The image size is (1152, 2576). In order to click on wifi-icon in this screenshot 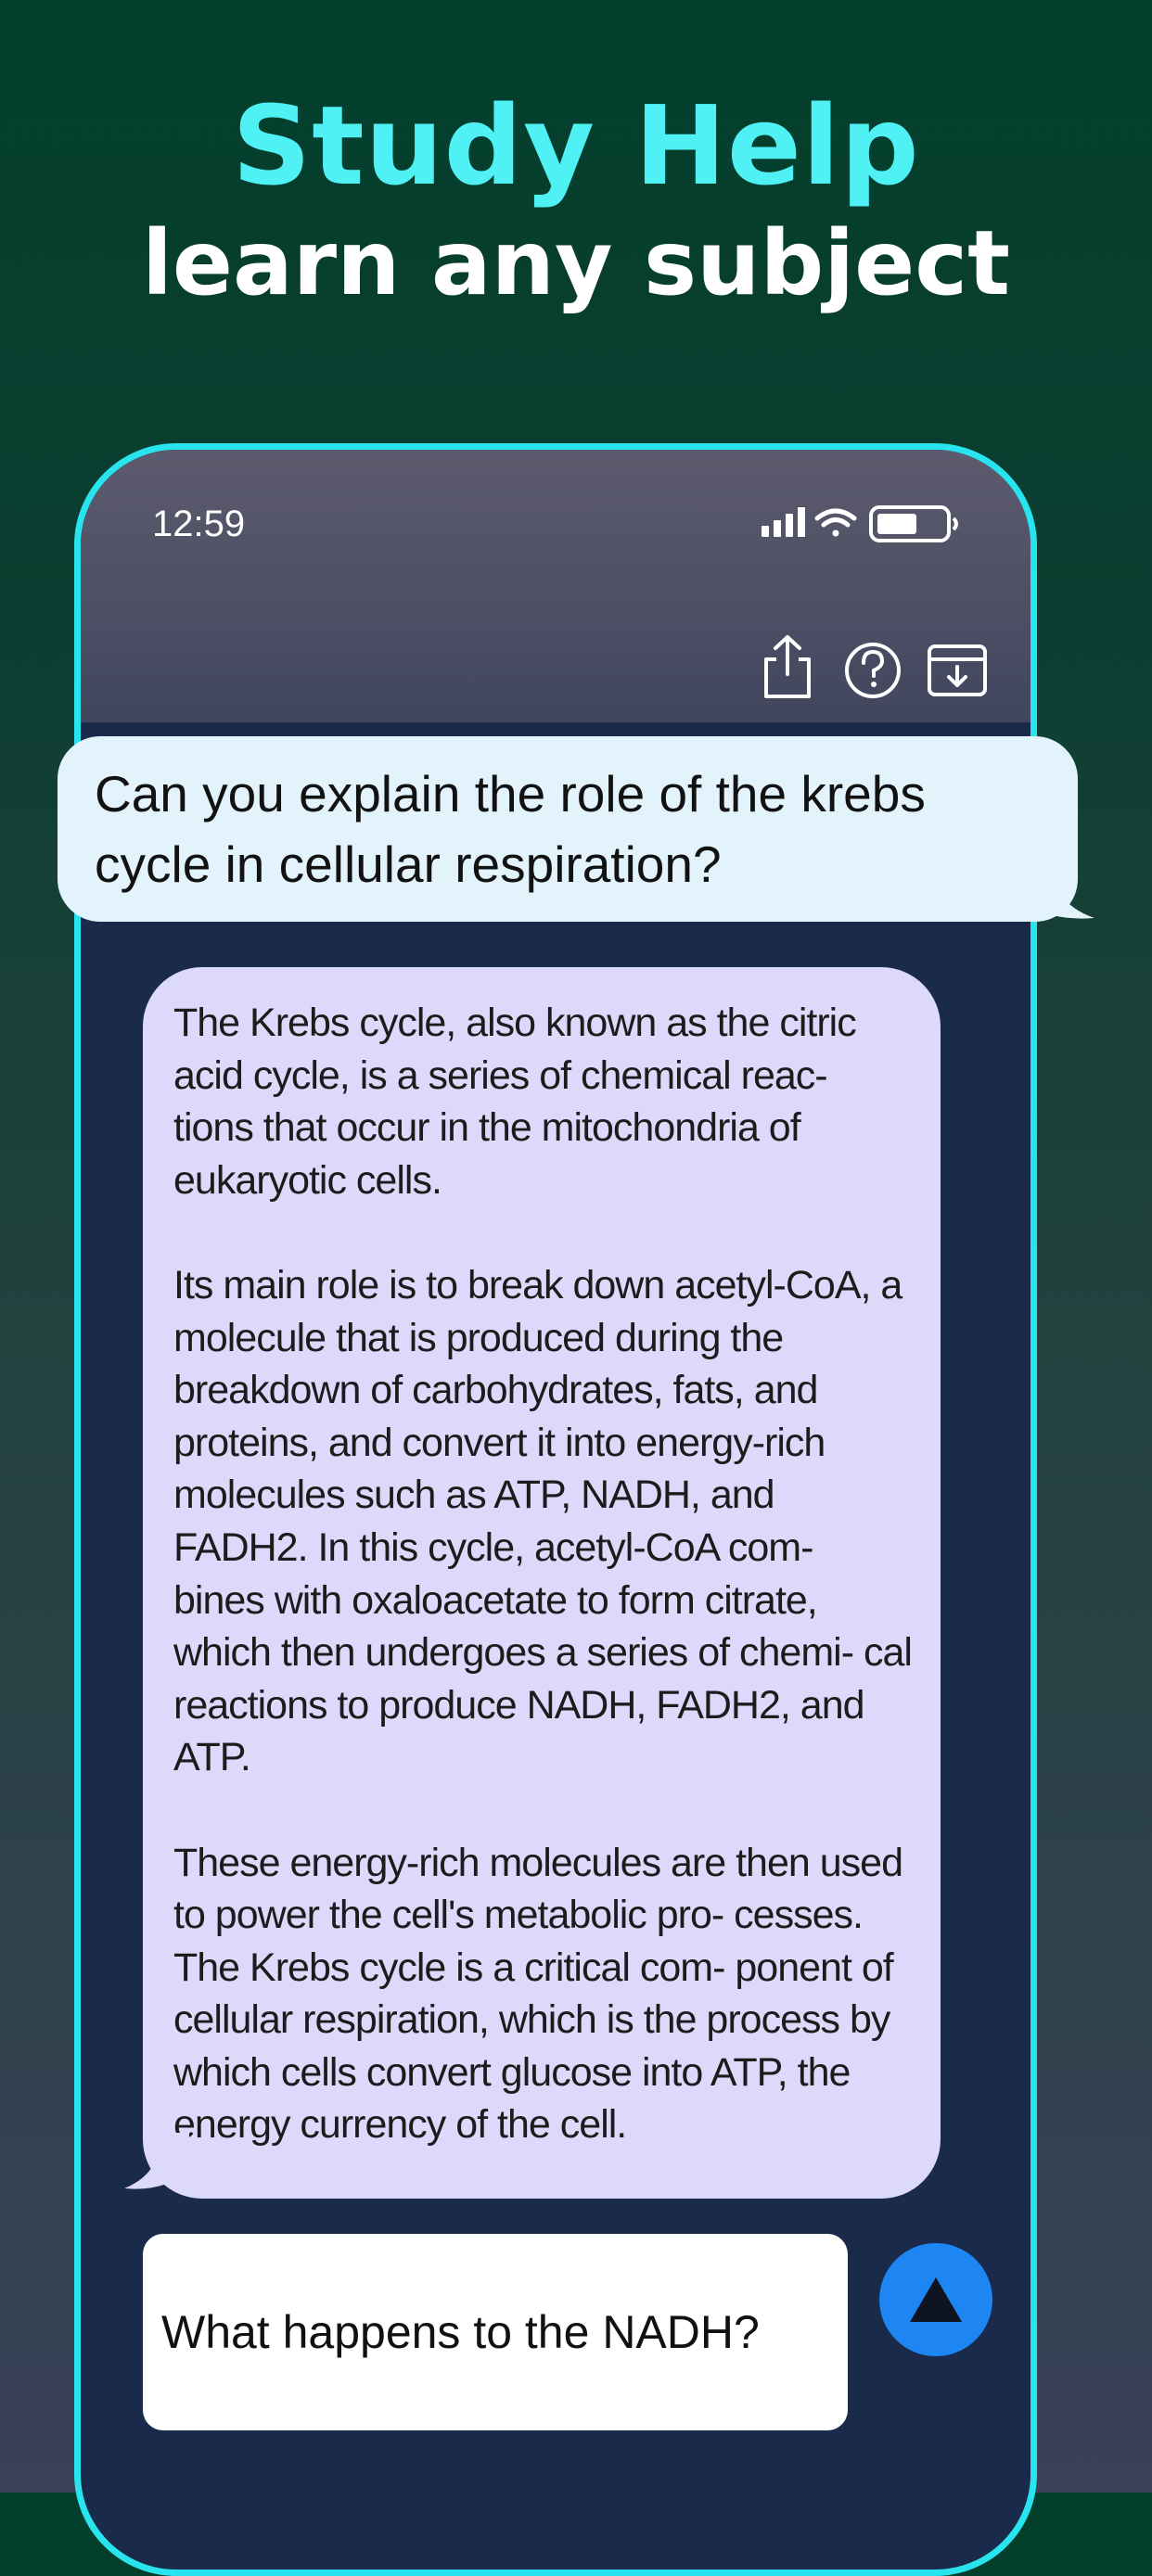, I will do `click(835, 522)`.